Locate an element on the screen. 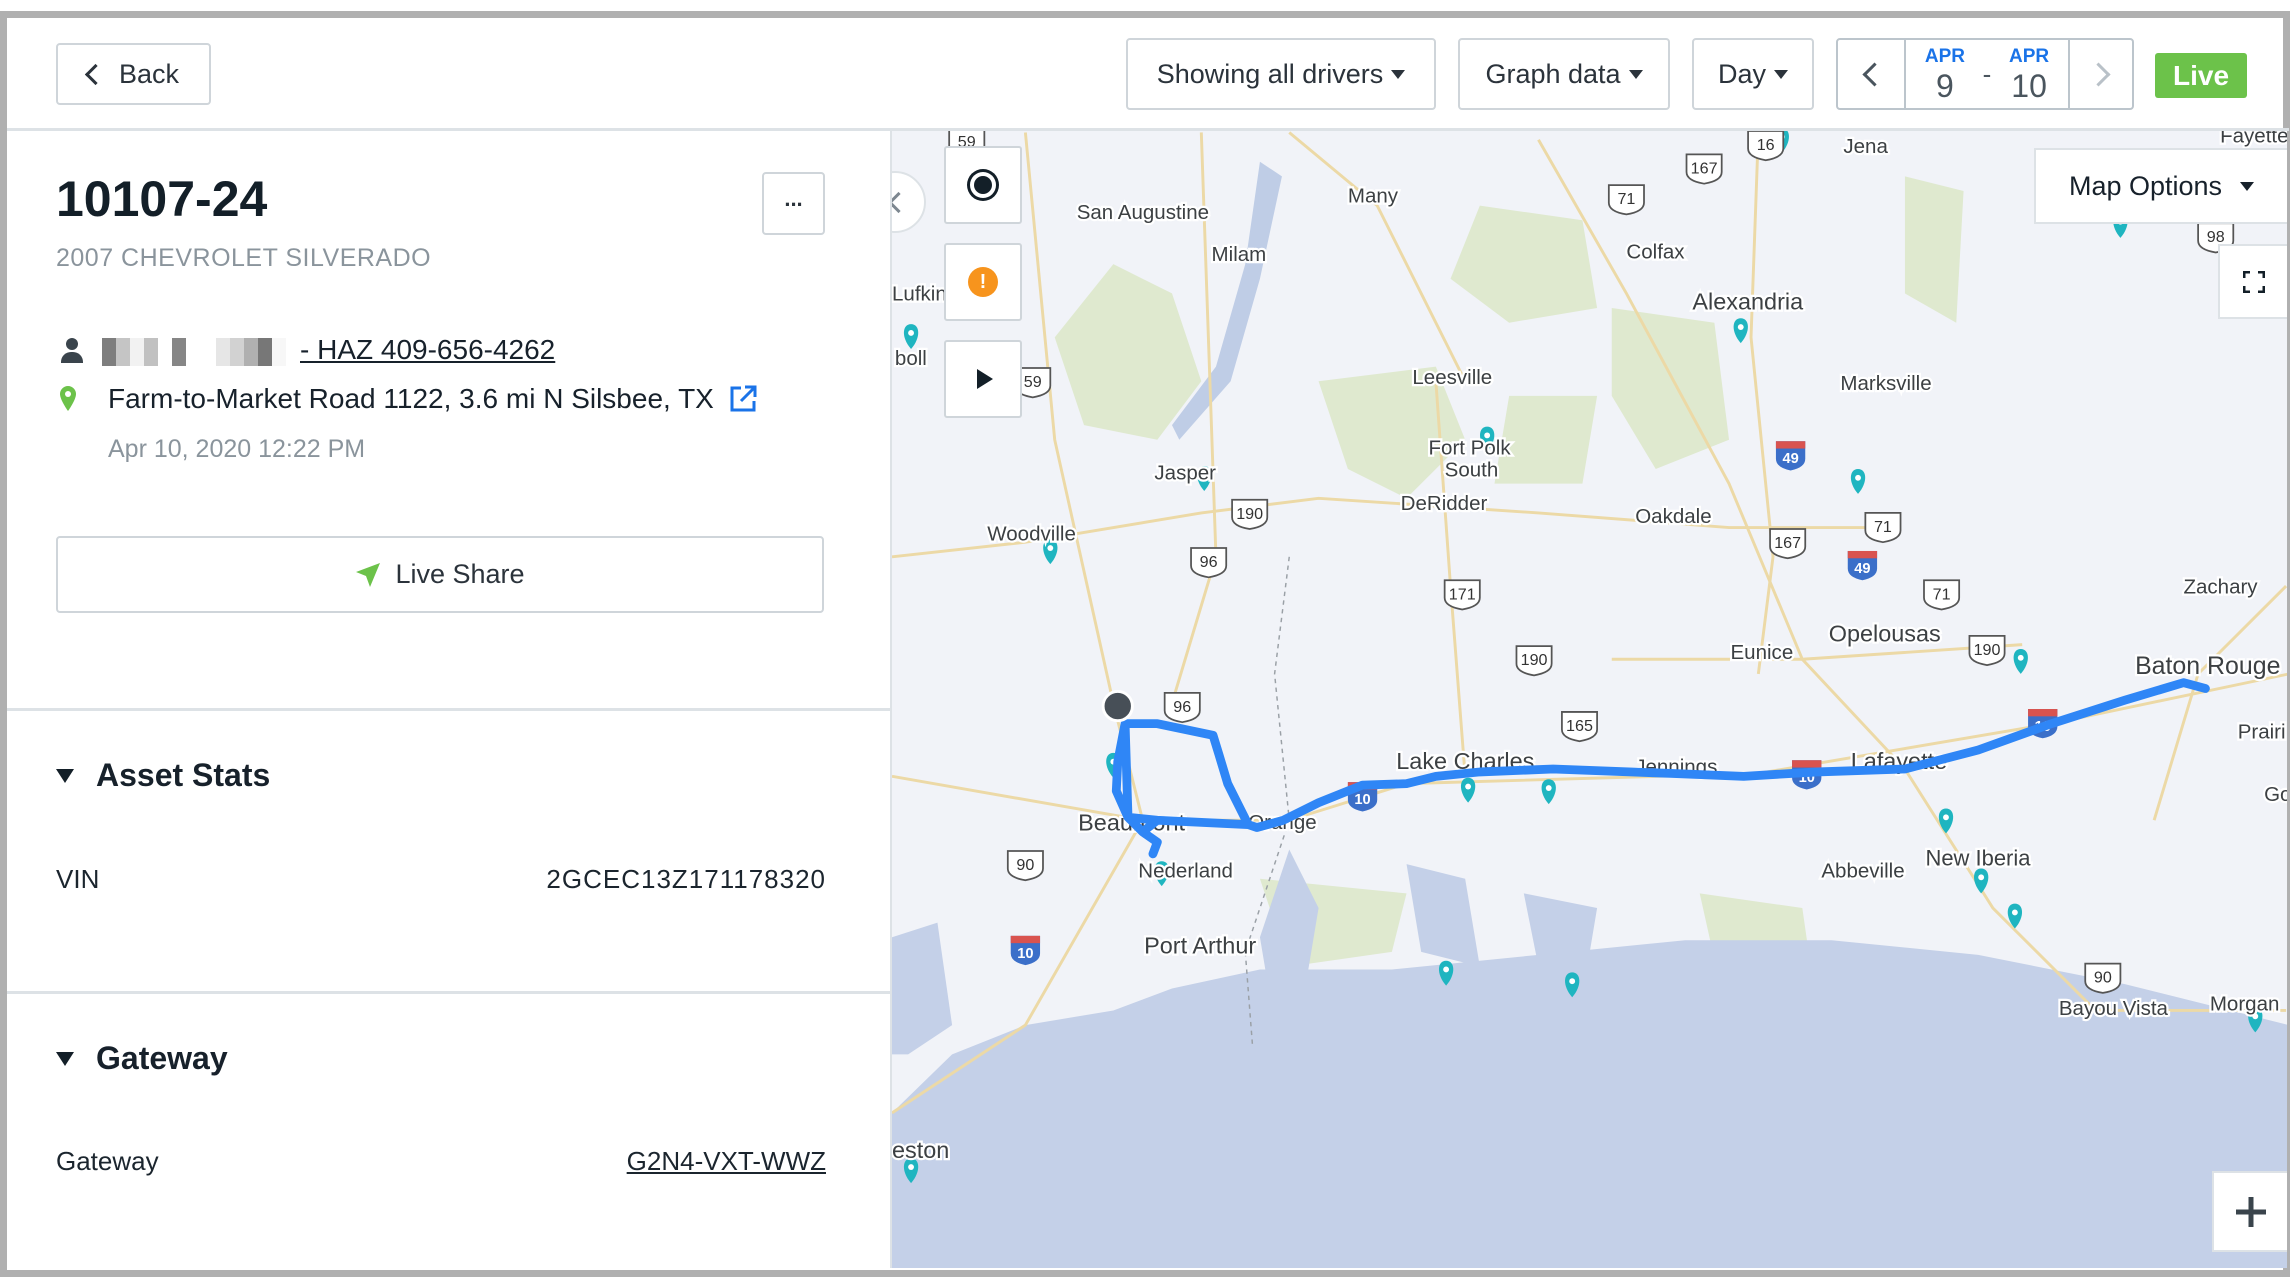  record-button is located at coordinates (983, 185).